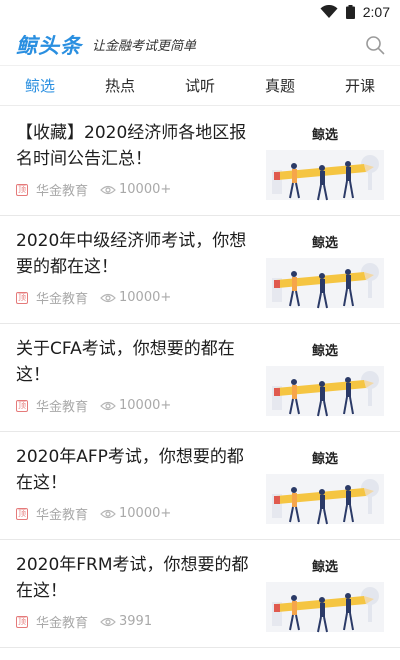 The image size is (400, 660). Describe the element at coordinates (131, 146) in the screenshot. I see `article-title: 【收藏】2020经济师各地区报名时间公告汇总！` at that location.